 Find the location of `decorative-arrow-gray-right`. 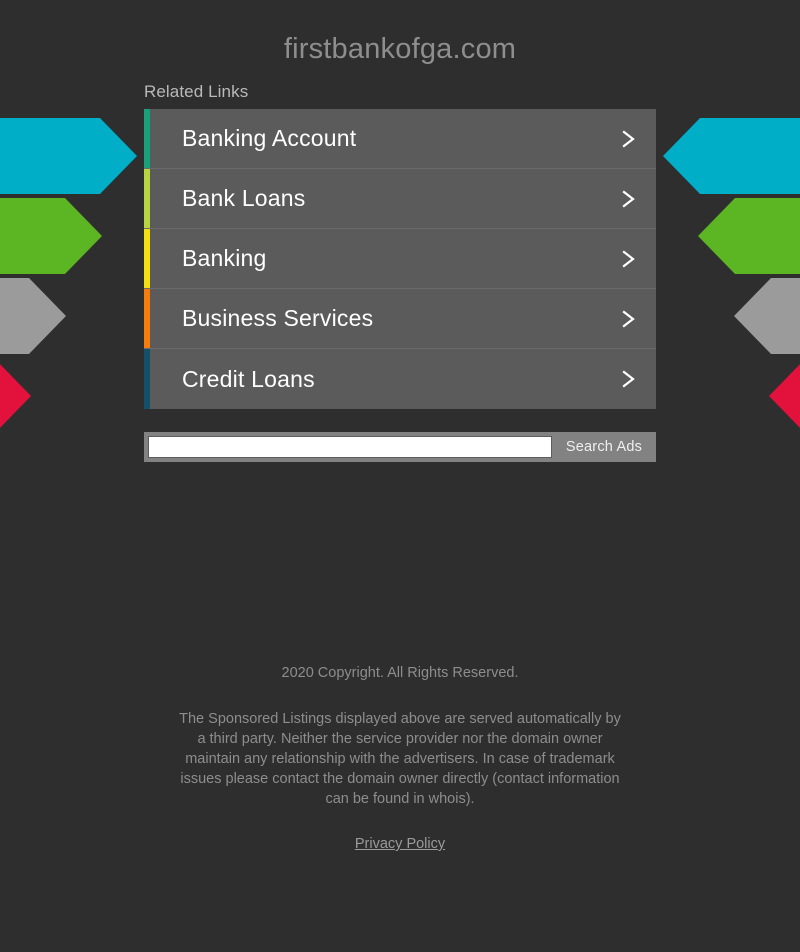

decorative-arrow-gray-right is located at coordinates (767, 316).